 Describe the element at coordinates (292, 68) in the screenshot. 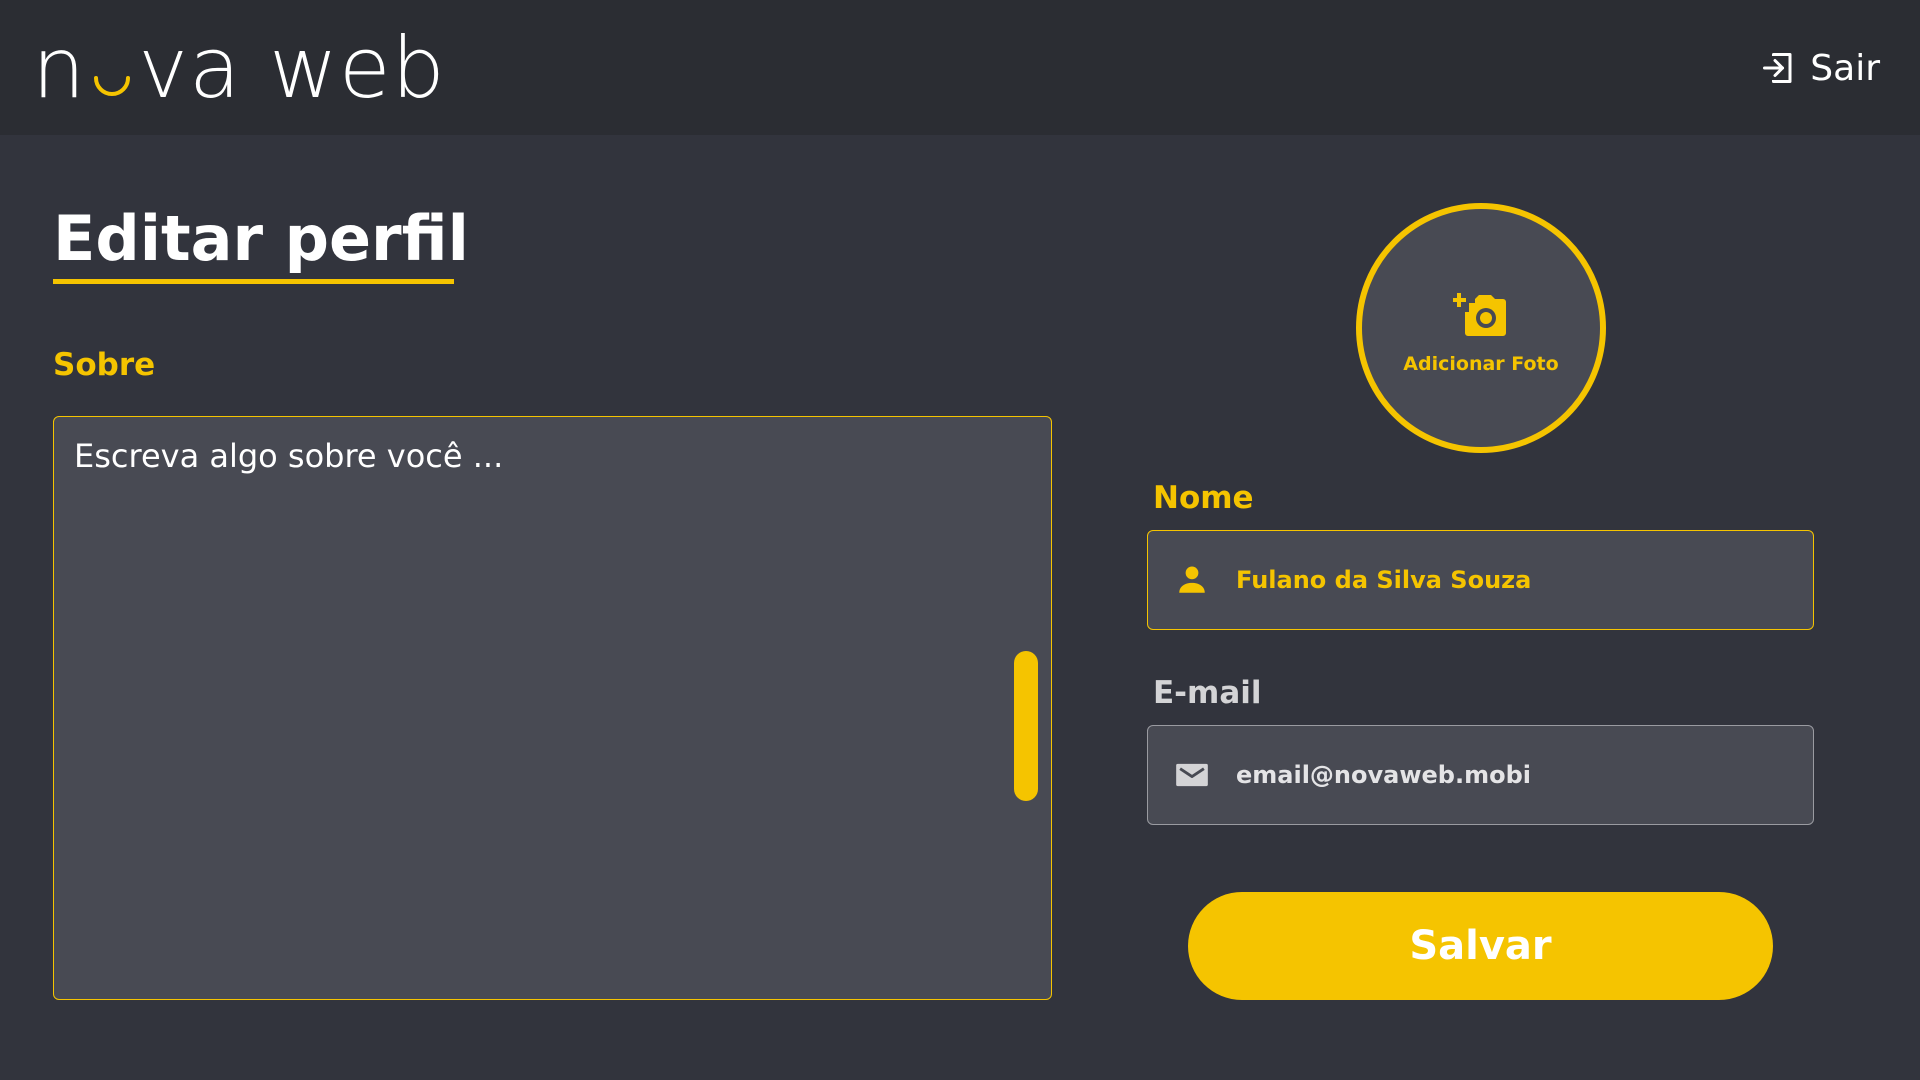

I see `logo-text-end: va web` at that location.